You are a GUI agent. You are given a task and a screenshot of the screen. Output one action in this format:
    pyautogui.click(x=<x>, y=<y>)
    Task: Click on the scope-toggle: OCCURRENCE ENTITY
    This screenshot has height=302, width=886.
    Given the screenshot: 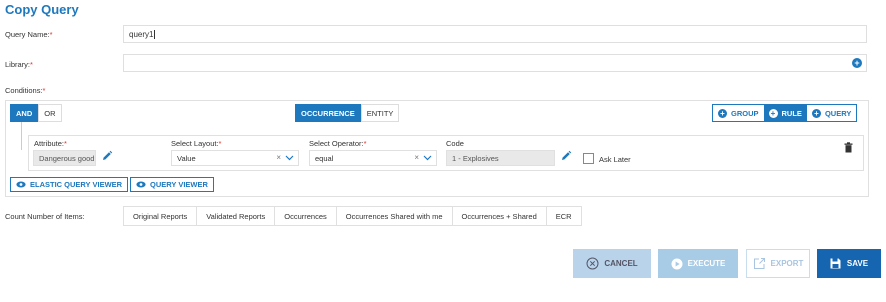 What is the action you would take?
    pyautogui.click(x=347, y=113)
    